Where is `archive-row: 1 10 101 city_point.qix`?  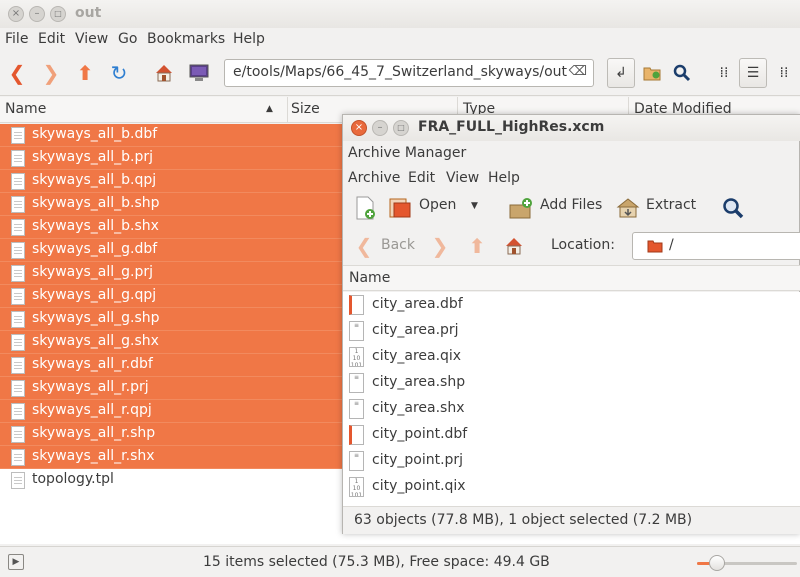 archive-row: 1 10 101 city_point.qix is located at coordinates (571, 487).